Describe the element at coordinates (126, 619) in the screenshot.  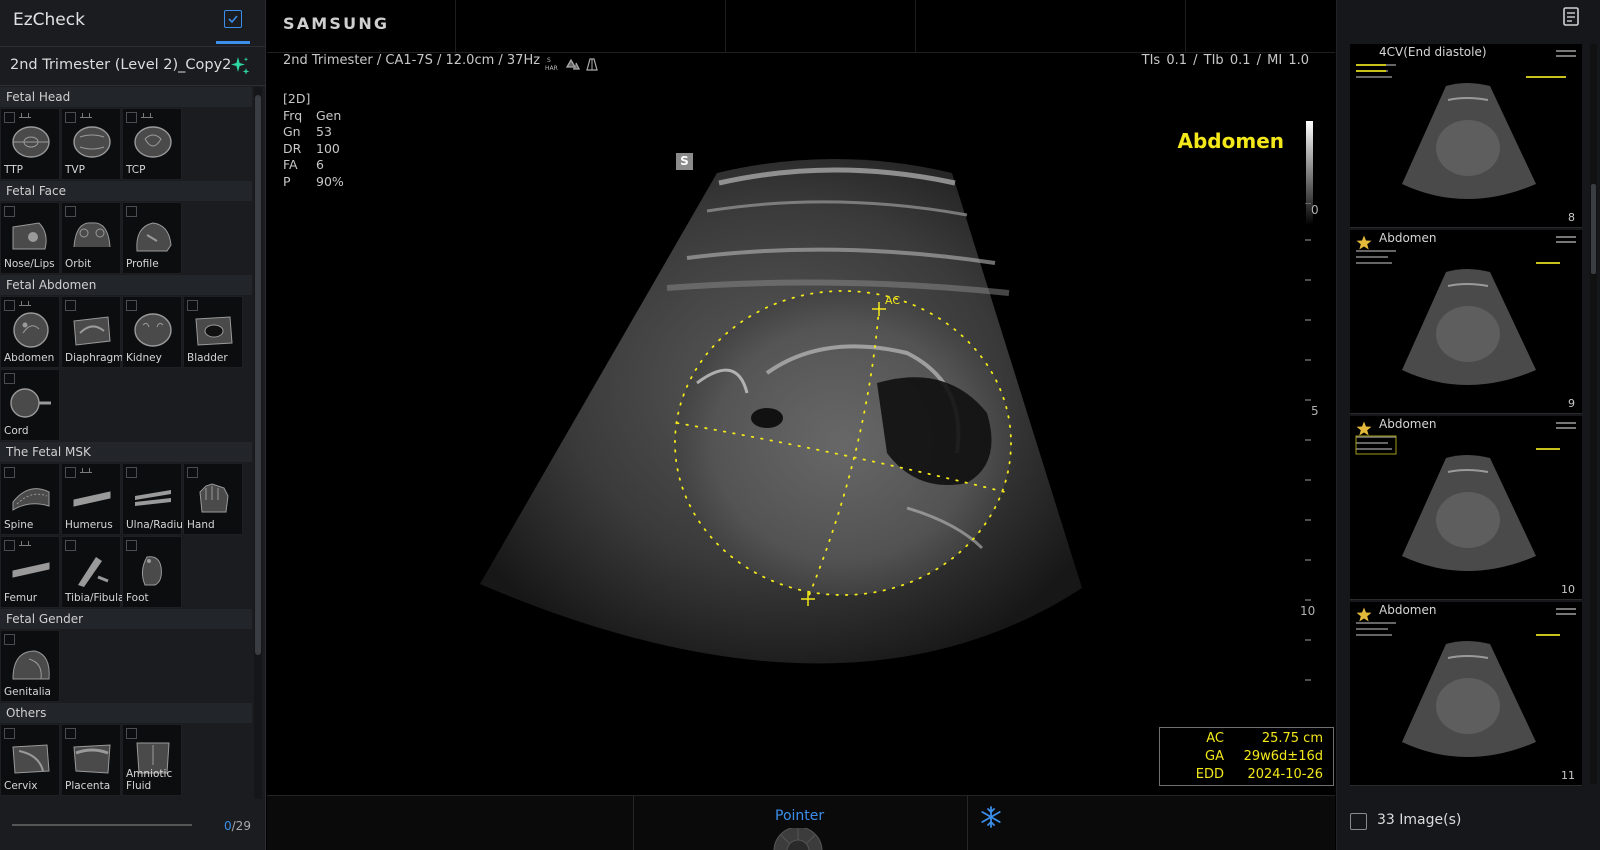
I see `section-header: Fetal Gender` at that location.